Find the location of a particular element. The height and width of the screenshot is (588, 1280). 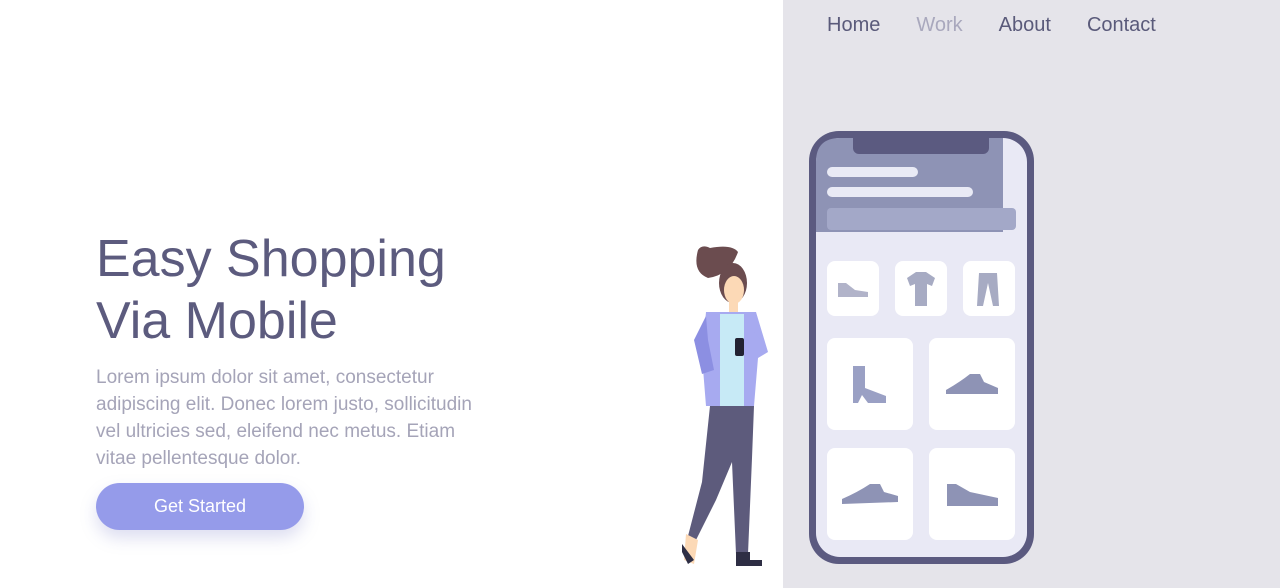

nav-work: Work is located at coordinates (939, 25).